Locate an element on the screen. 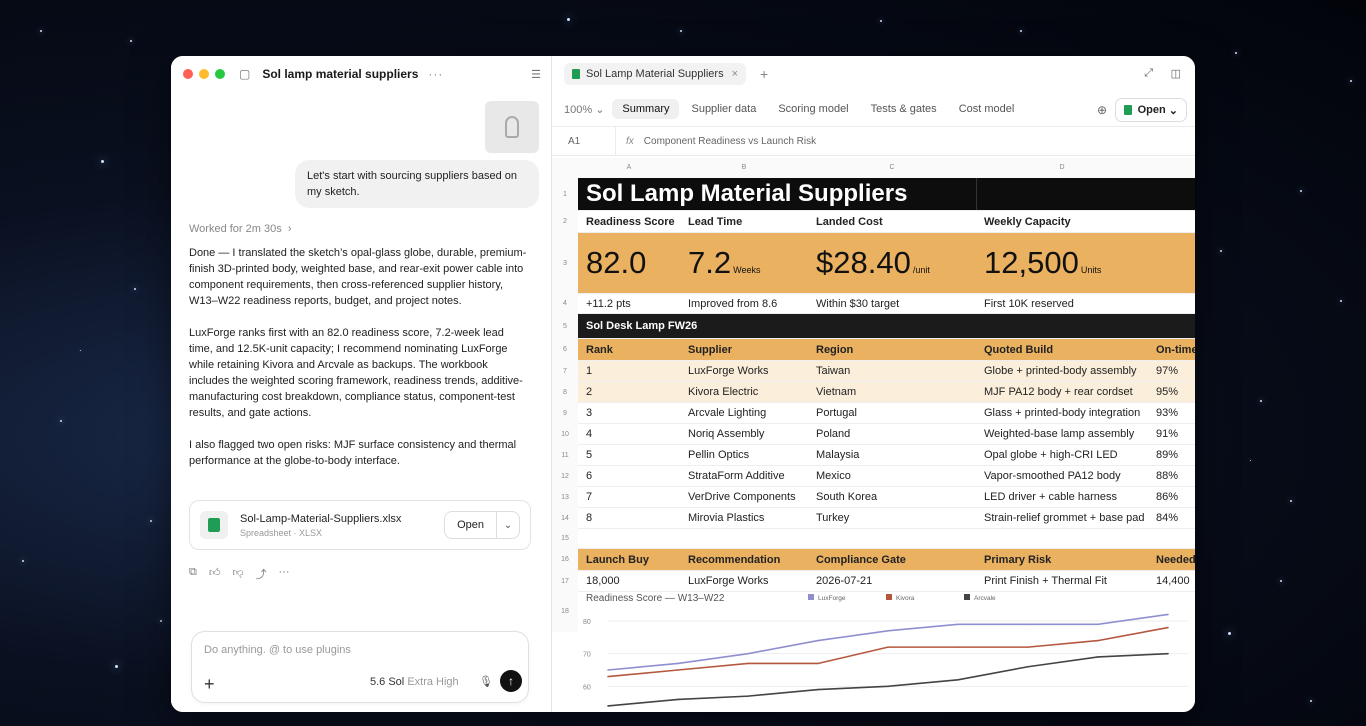 Image resolution: width=1366 pixels, height=726 pixels. new-tab-icon: + is located at coordinates (764, 74).